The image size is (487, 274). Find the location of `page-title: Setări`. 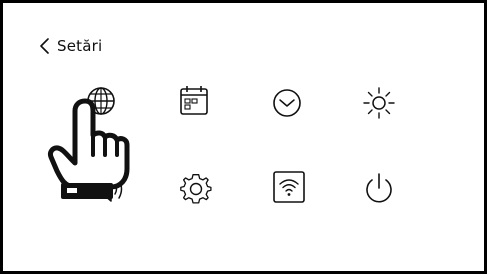

page-title: Setări is located at coordinates (80, 46).